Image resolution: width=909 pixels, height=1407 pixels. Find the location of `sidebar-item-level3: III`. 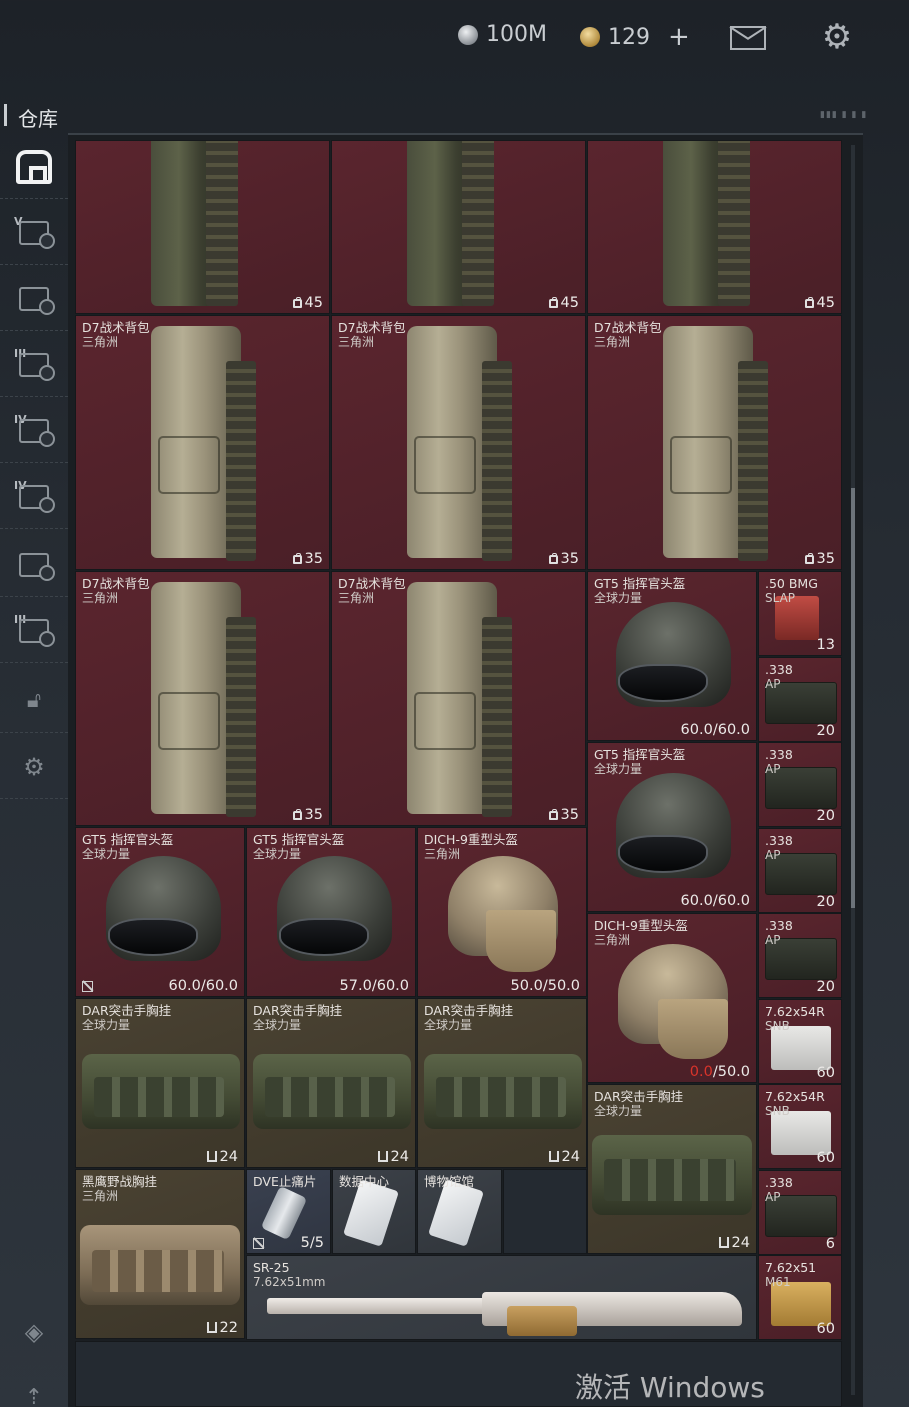

sidebar-item-level3: III is located at coordinates (34, 365).